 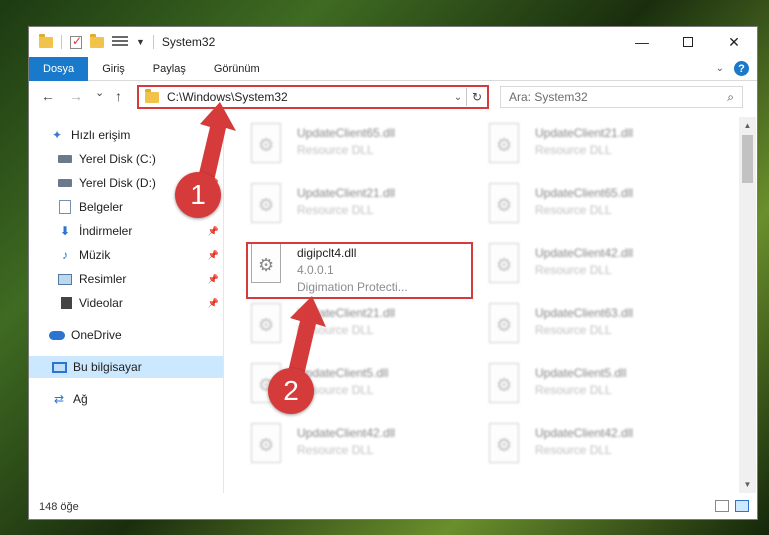 I want to click on step-1-badge: 1, so click(x=198, y=195).